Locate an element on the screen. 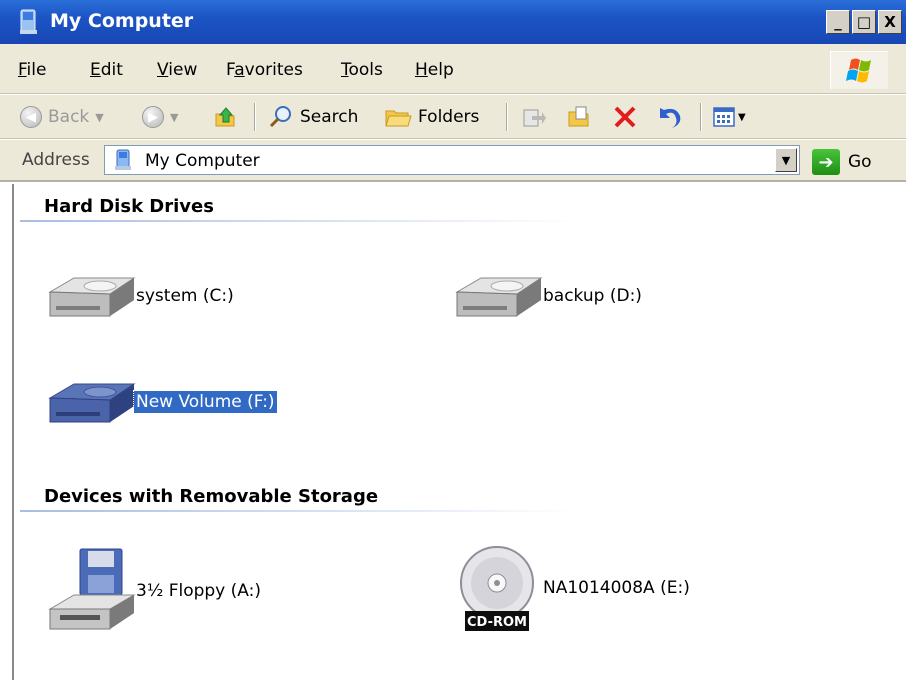 This screenshot has height=680, width=906. address-bar: Address My Computer ▼ ➔ Go is located at coordinates (453, 161).